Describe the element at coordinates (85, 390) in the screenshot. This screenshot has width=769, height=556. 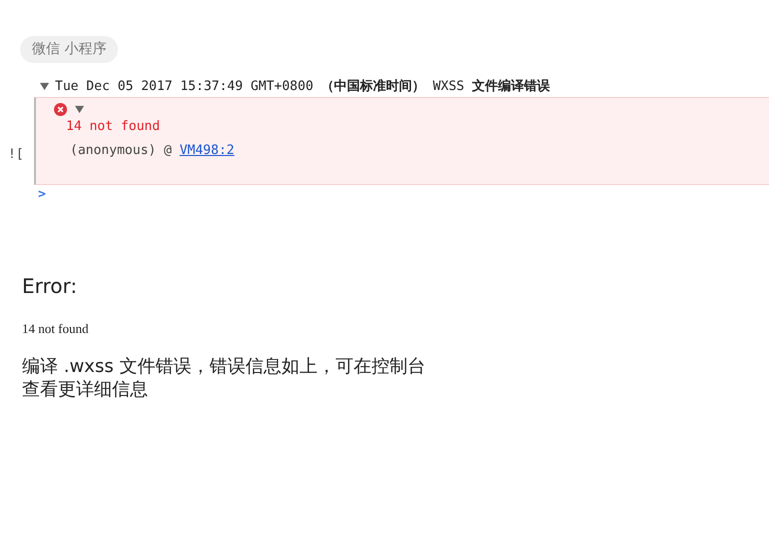
I see `error-description: 查看更详细信息` at that location.